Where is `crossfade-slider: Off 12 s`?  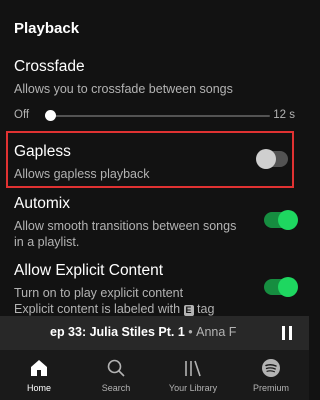
crossfade-slider: Off 12 s is located at coordinates (154, 116).